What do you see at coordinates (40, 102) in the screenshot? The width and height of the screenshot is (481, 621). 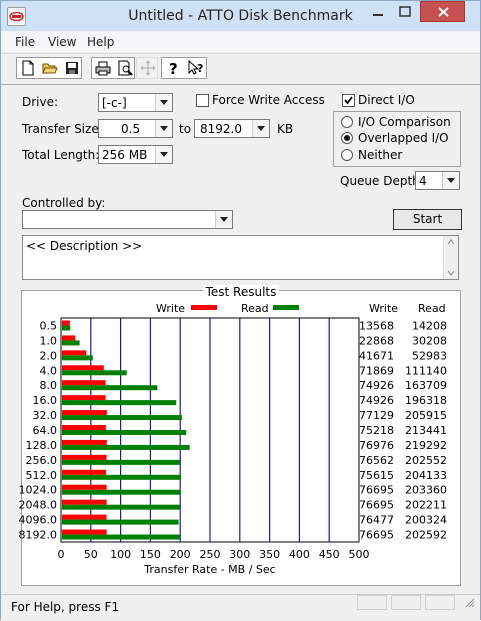 I see `drive-label: Drive:` at bounding box center [40, 102].